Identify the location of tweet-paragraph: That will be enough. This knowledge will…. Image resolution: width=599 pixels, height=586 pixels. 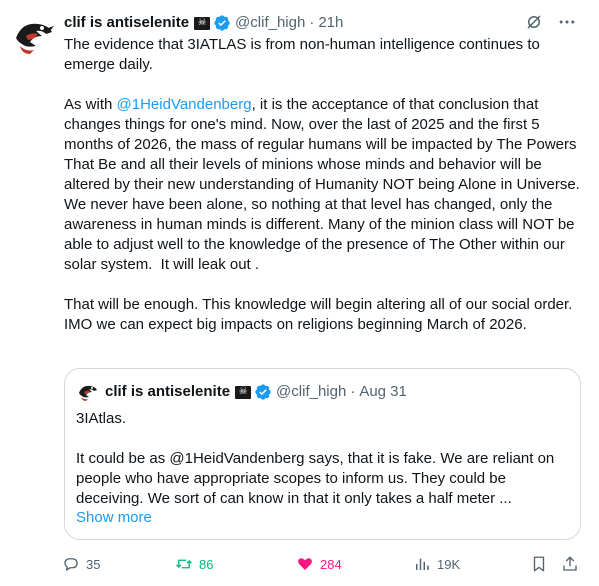
(320, 314).